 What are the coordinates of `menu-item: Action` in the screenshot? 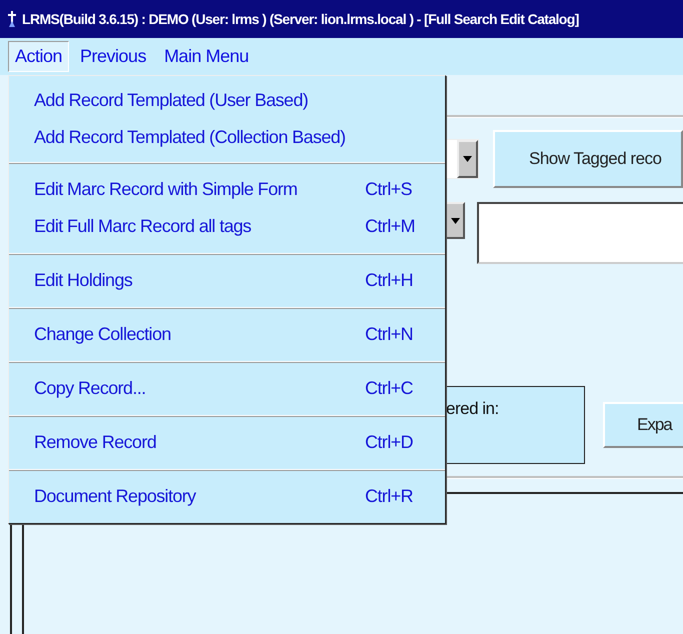 It's located at (39, 56).